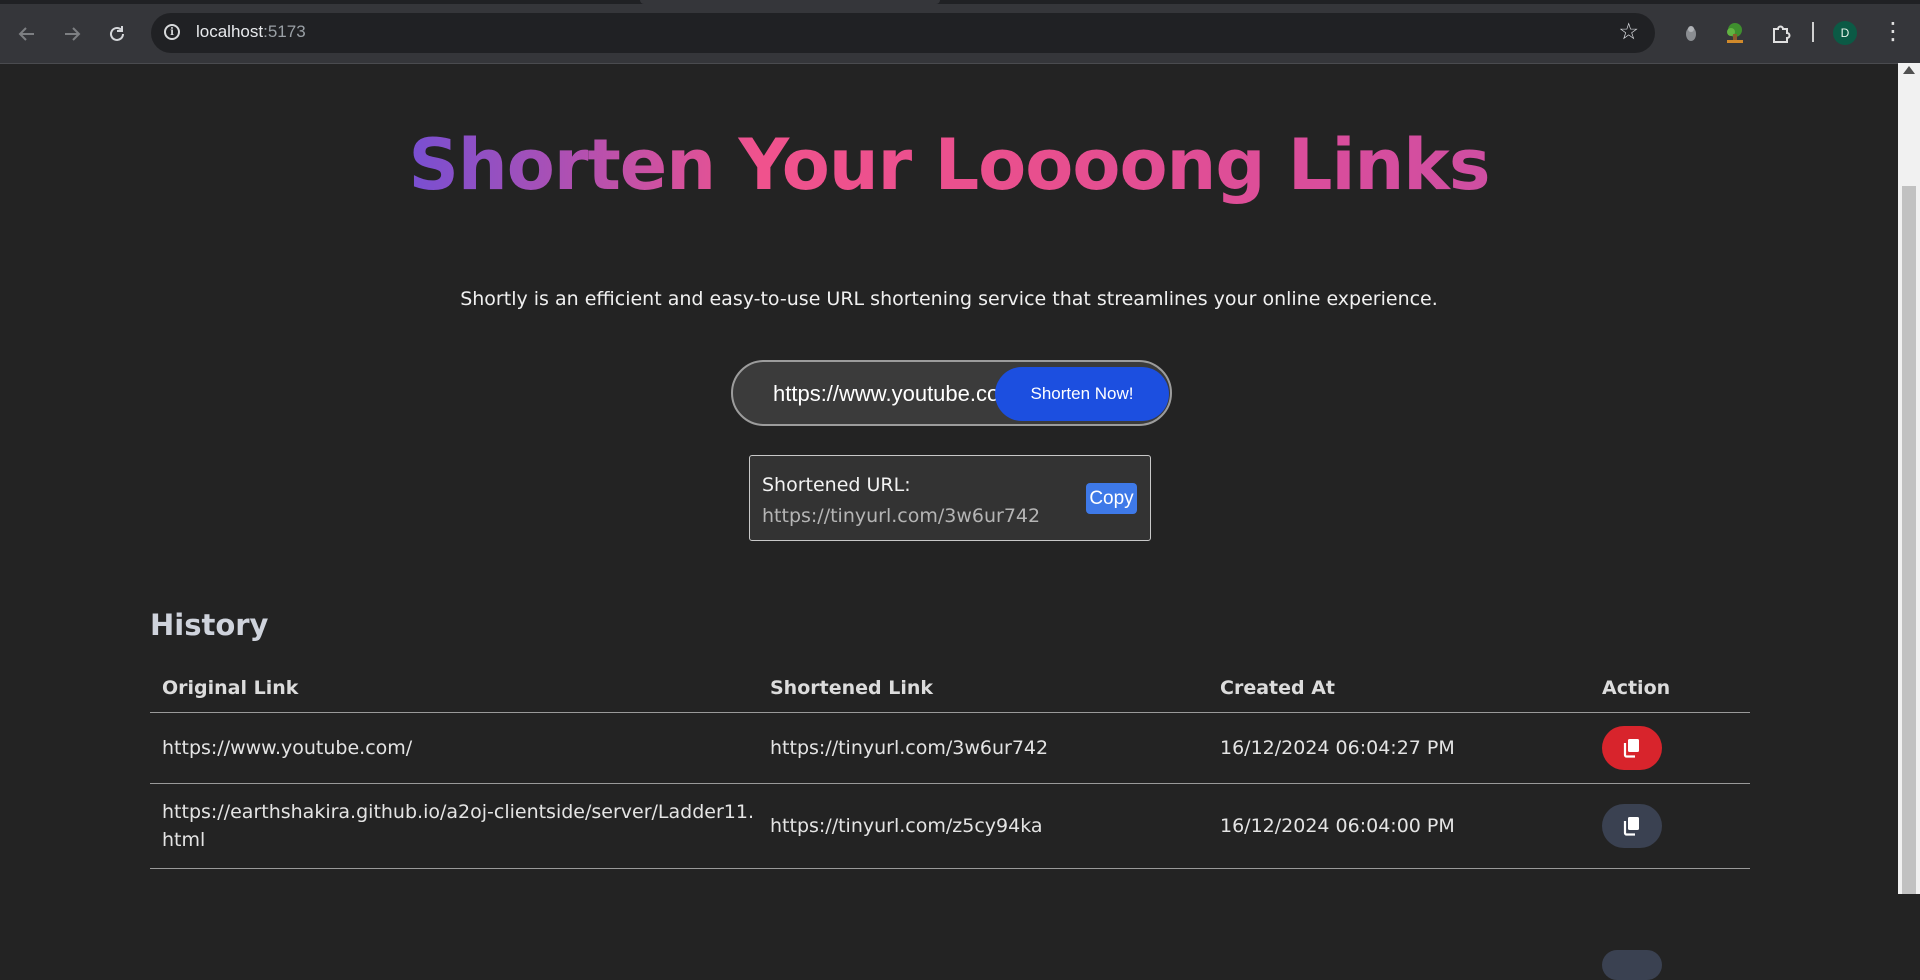 The height and width of the screenshot is (980, 1920). Describe the element at coordinates (209, 625) in the screenshot. I see `history-heading: History` at that location.